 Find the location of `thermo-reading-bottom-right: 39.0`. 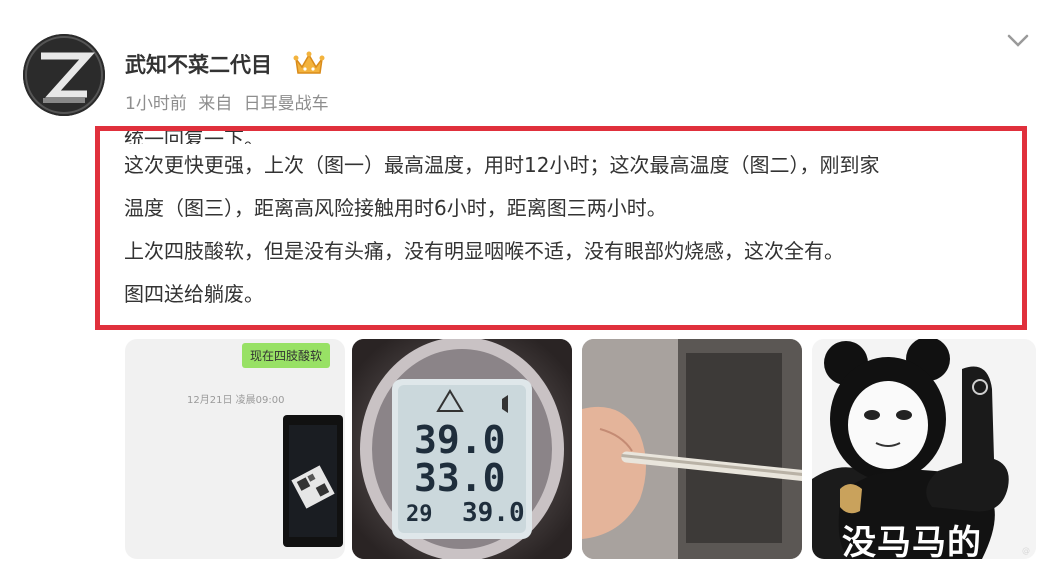

thermo-reading-bottom-right: 39.0 is located at coordinates (493, 513).